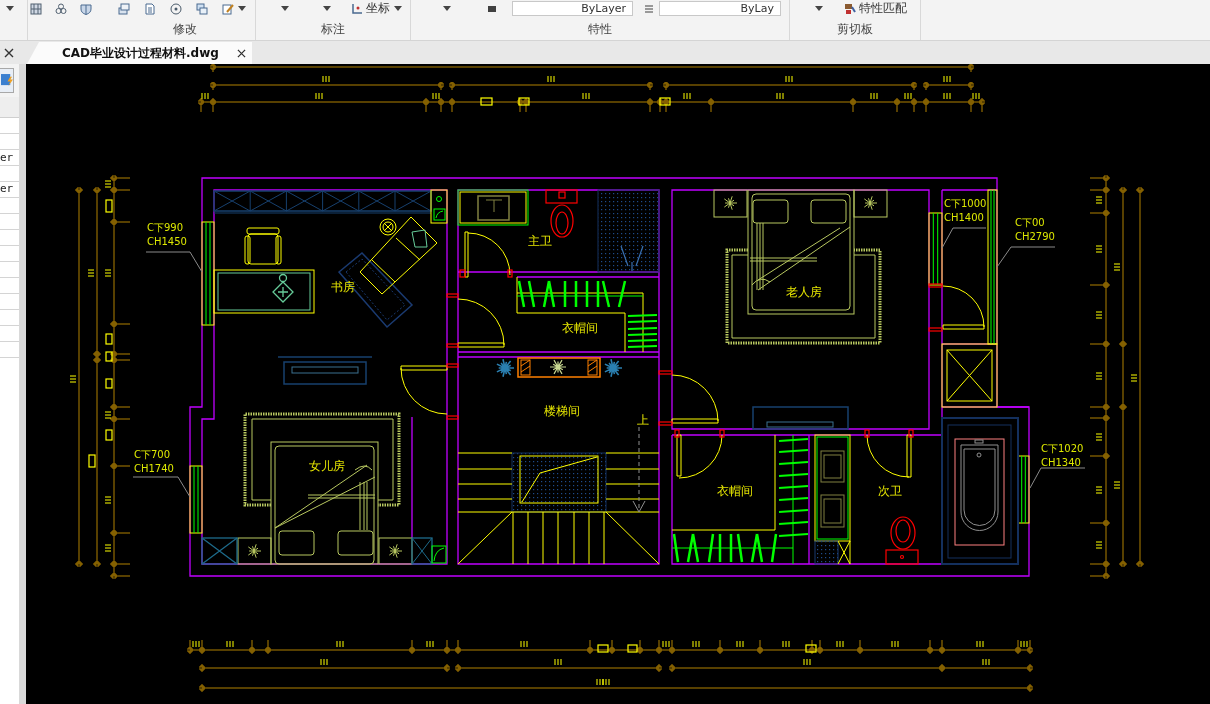 This screenshot has width=1210, height=704. Describe the element at coordinates (139, 53) in the screenshot. I see `document-tab: CAD毕业设计过程材料.dwg` at that location.